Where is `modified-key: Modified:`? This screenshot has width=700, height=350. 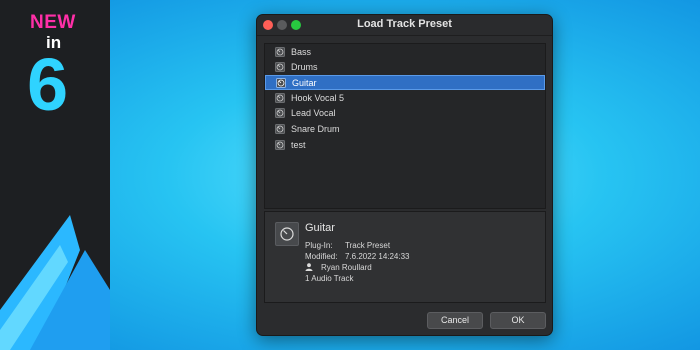 modified-key: Modified: is located at coordinates (321, 256).